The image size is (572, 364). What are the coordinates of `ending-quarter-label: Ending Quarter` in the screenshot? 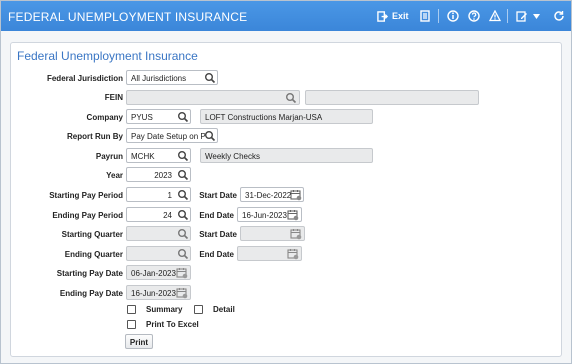 It's located at (93, 254).